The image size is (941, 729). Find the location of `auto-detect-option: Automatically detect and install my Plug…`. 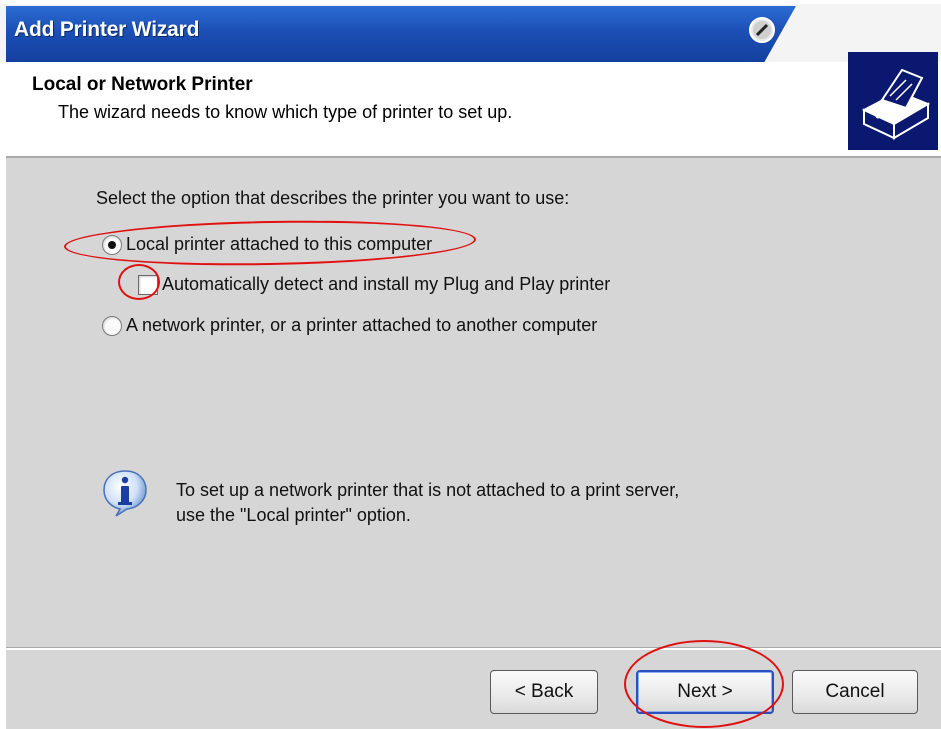

auto-detect-option: Automatically detect and install my Plug… is located at coordinates (374, 284).